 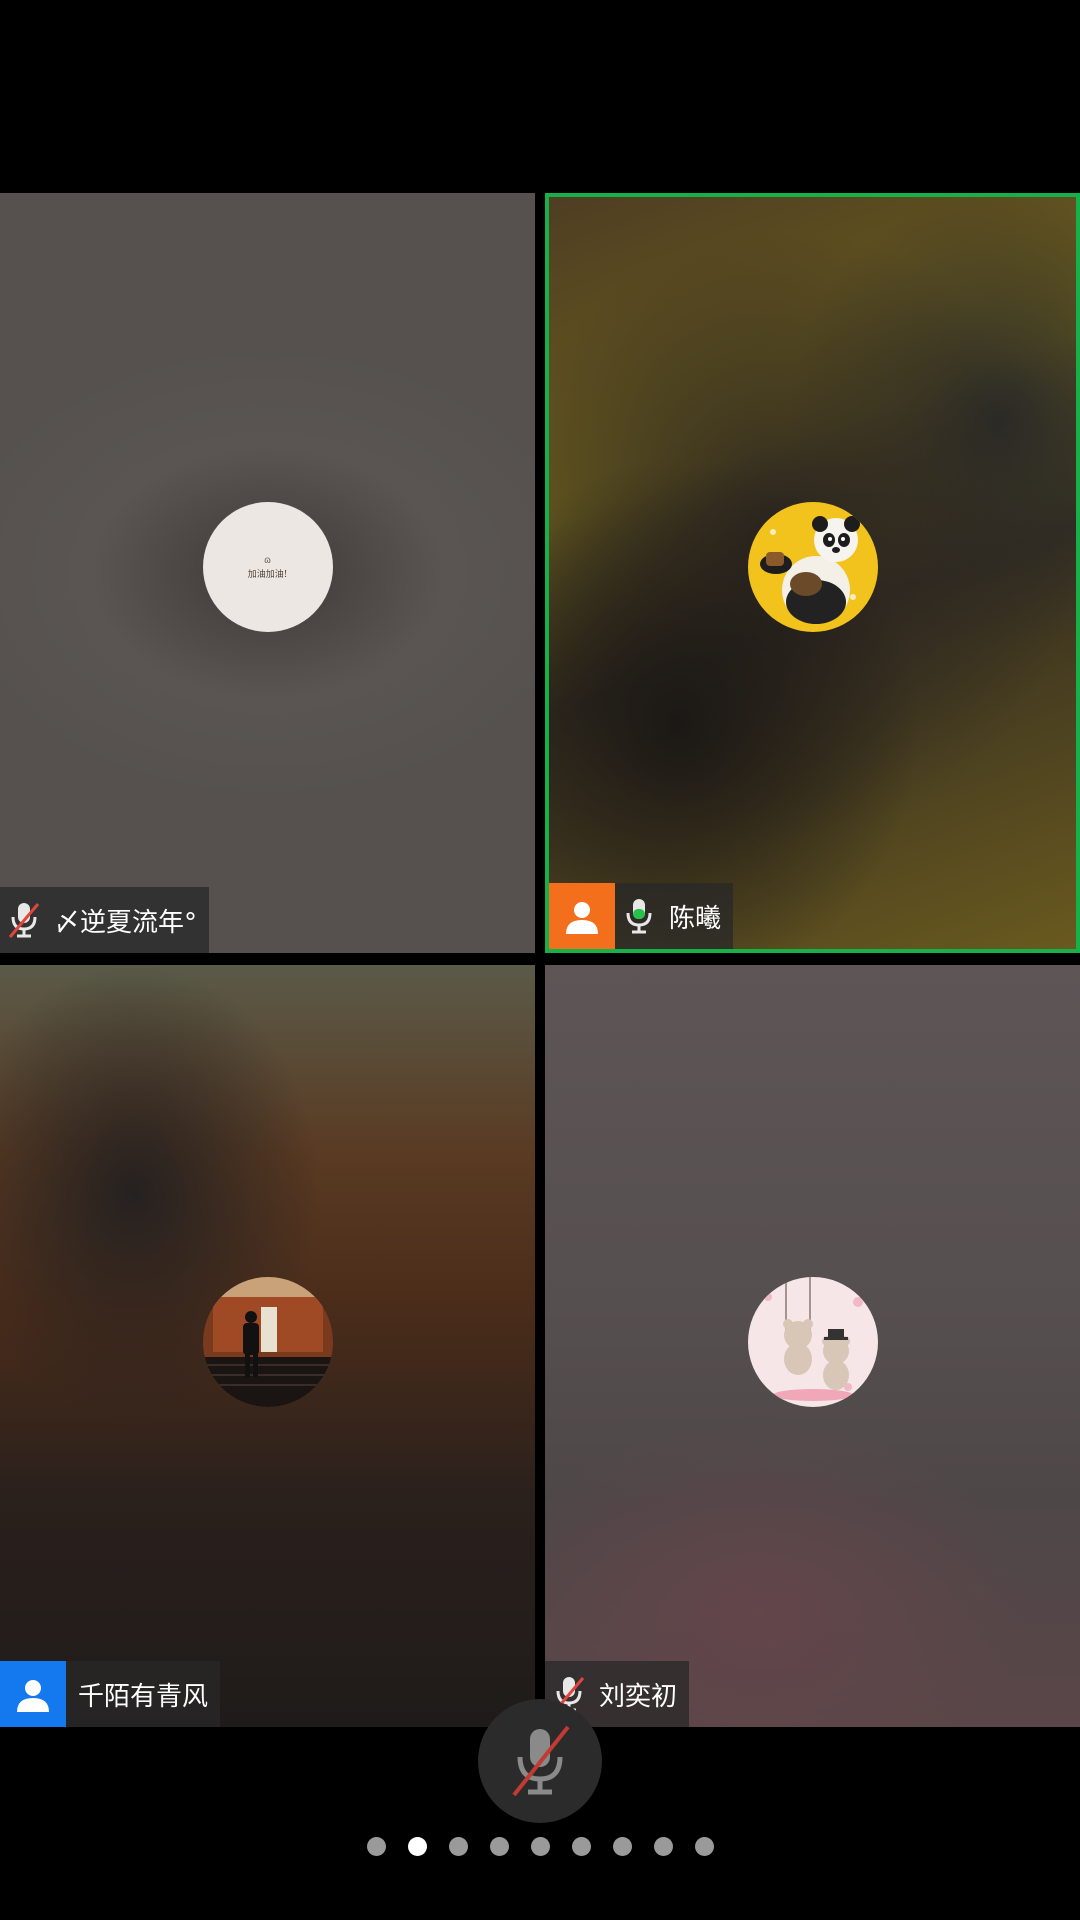 I want to click on participant-name: 千陌有青风, so click(x=143, y=1696).